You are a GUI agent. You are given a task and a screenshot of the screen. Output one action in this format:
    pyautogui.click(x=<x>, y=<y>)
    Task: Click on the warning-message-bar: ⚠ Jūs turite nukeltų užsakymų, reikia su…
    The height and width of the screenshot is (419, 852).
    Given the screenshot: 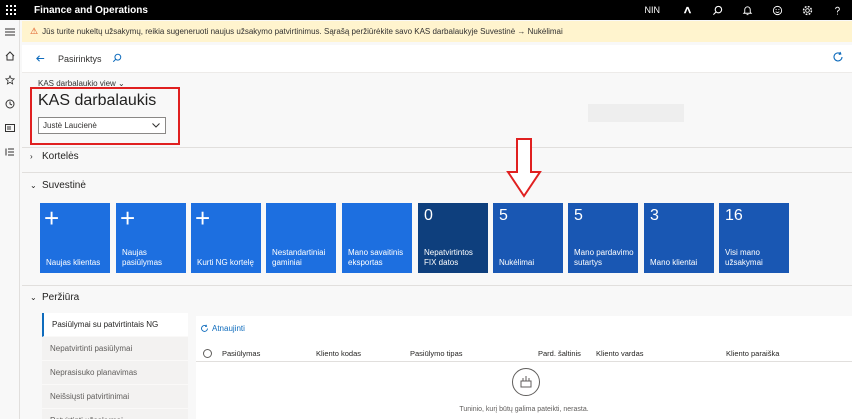 What is the action you would take?
    pyautogui.click(x=437, y=31)
    